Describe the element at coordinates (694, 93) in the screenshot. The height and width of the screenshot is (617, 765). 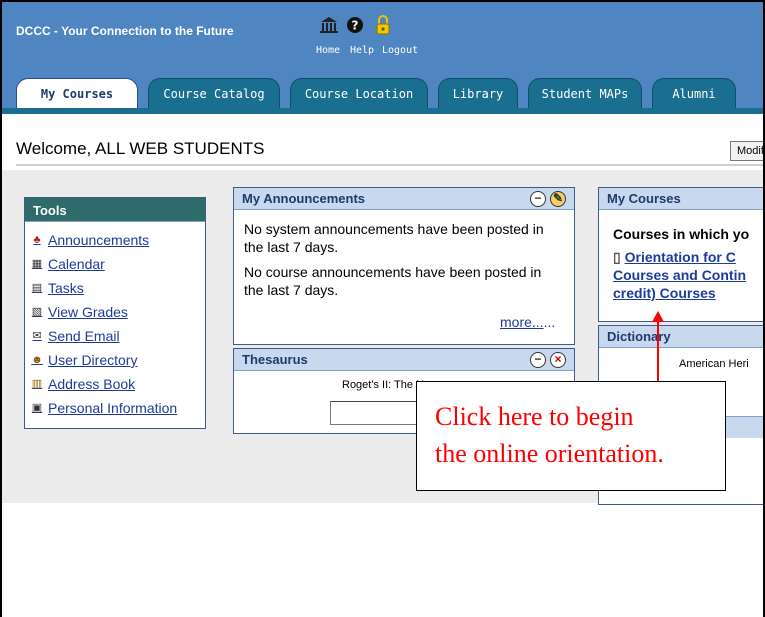
I see `tab-alumni: Alumni` at that location.